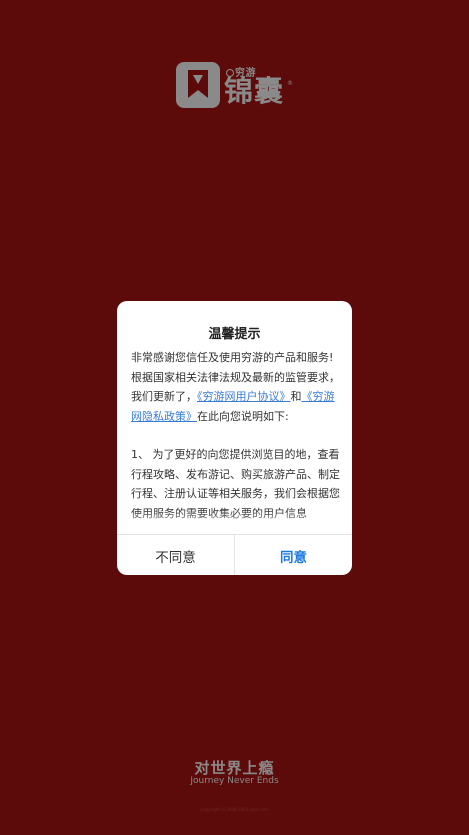  I want to click on user-agreement-link: 《穷游网用户协议》, so click(244, 396).